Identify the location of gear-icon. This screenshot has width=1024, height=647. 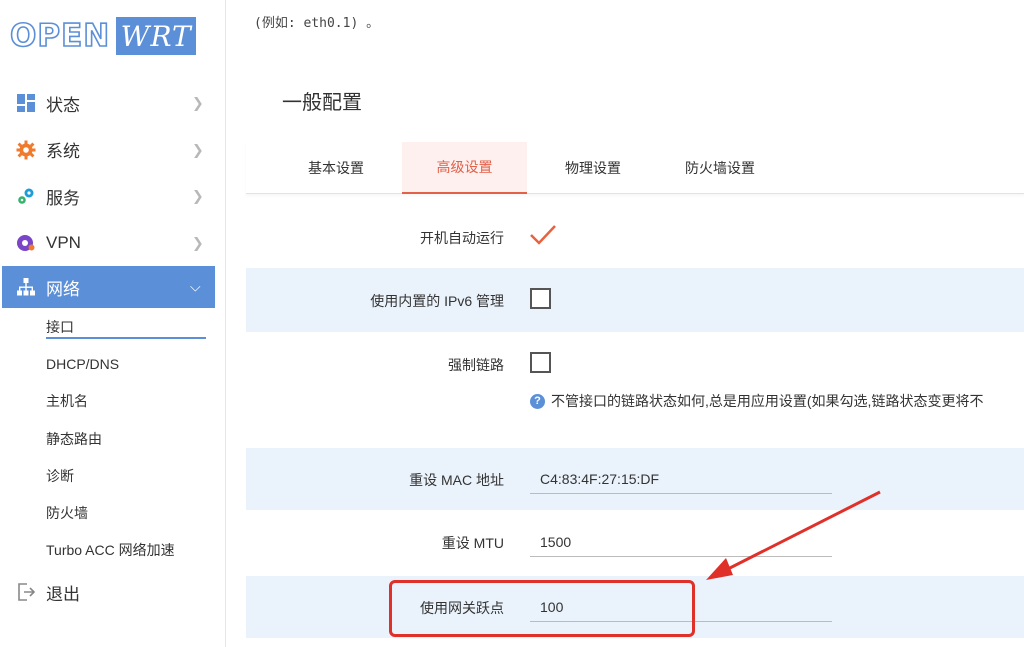
(26, 150).